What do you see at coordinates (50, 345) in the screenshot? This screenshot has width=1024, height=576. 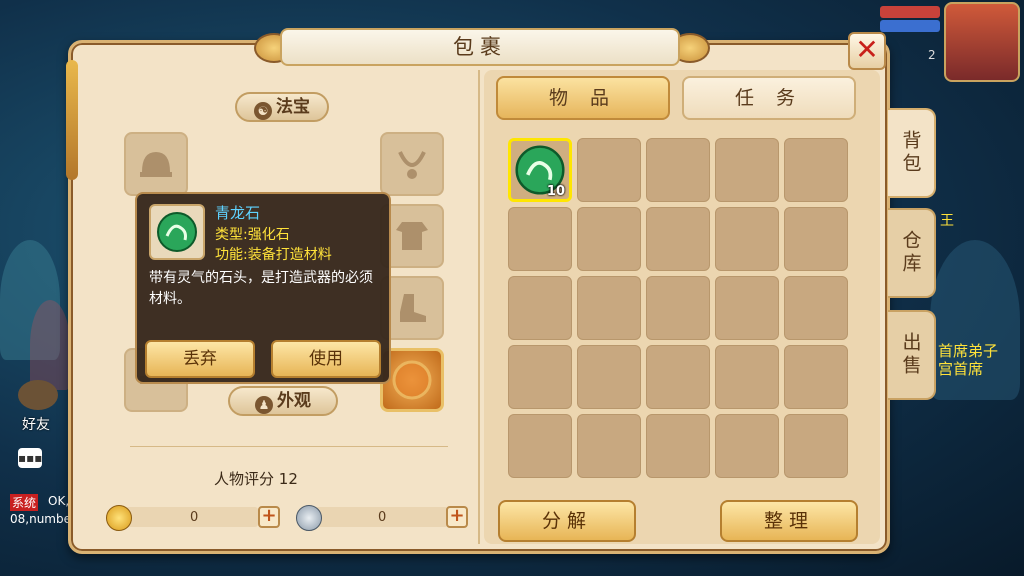 I see `coral-decoration` at bounding box center [50, 345].